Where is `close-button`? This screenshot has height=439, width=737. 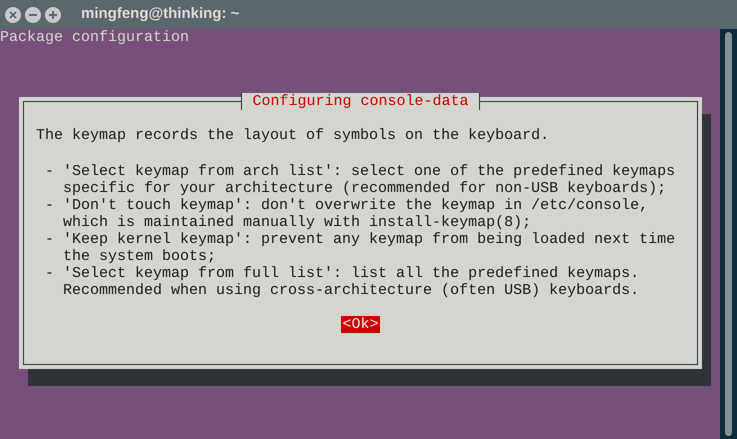
close-button is located at coordinates (13, 14).